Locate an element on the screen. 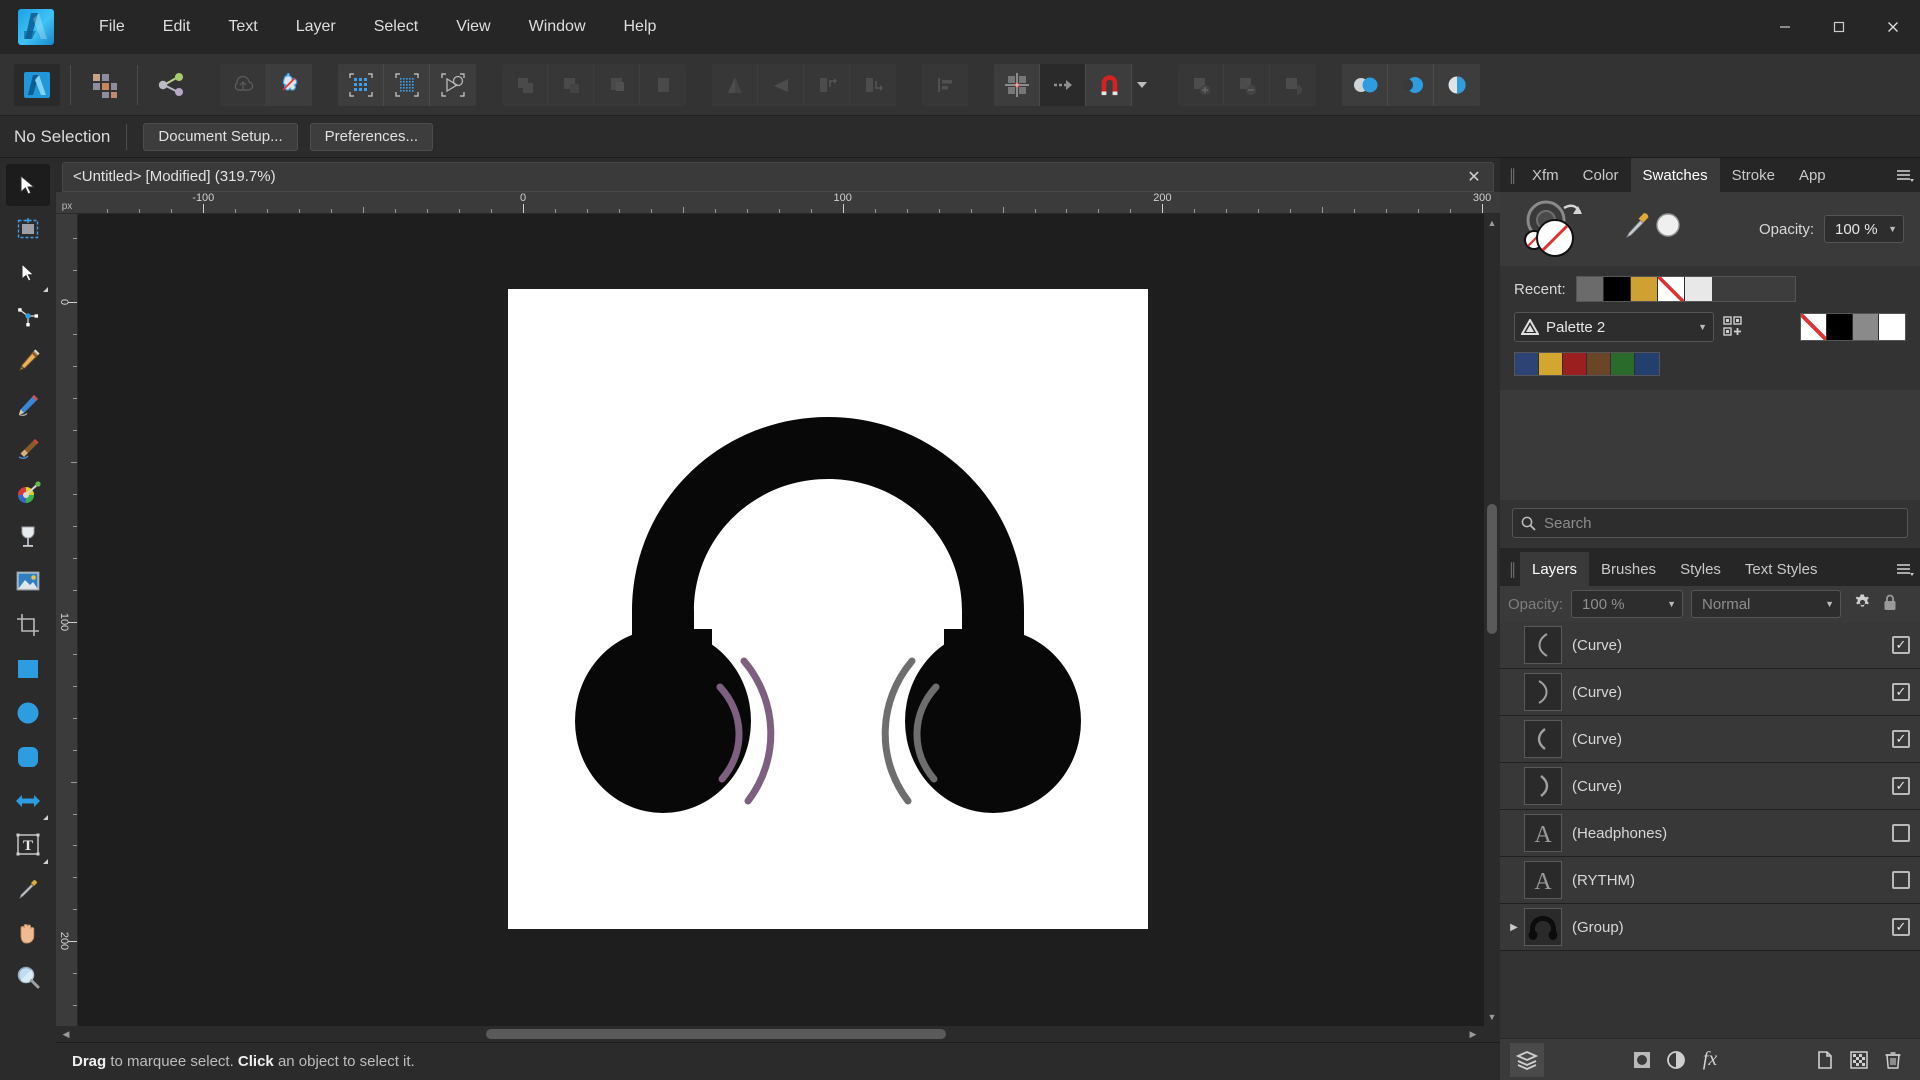  lock-icon is located at coordinates (1890, 604).